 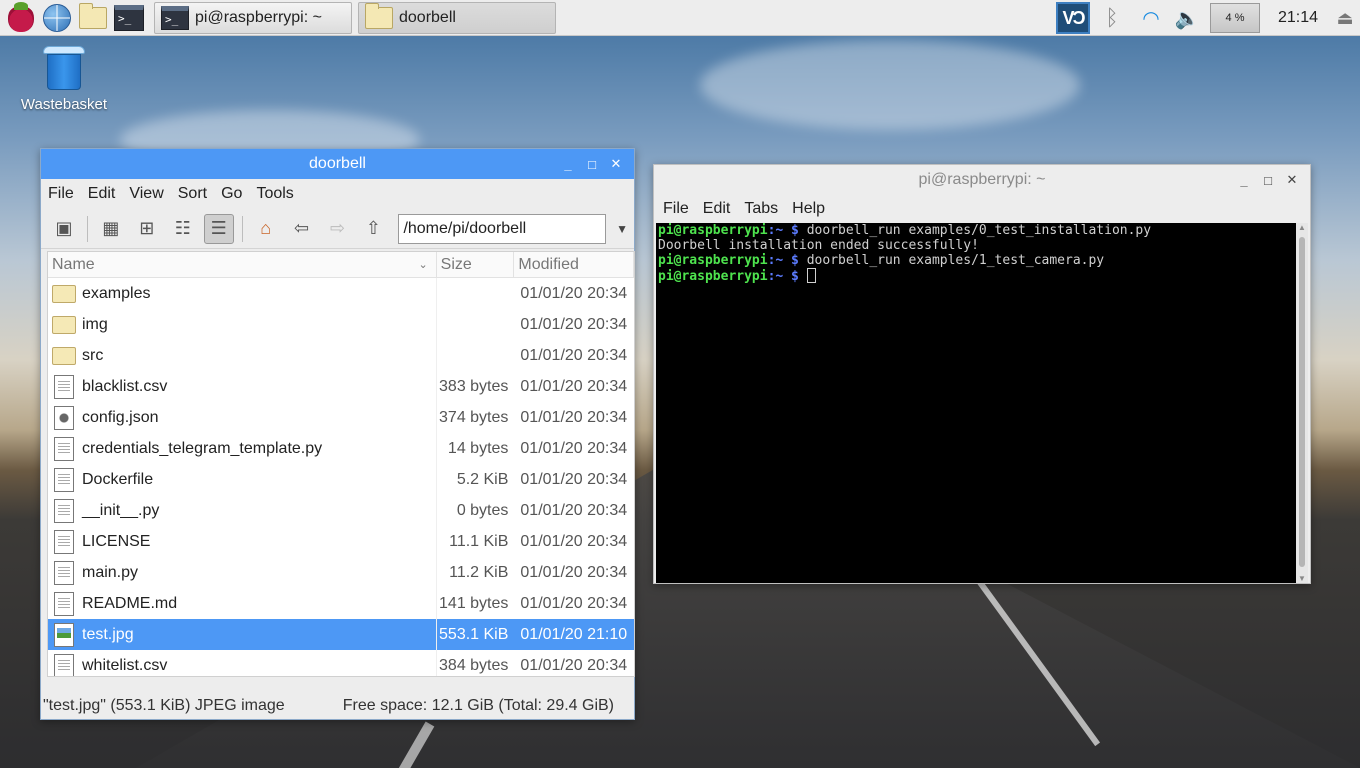 What do you see at coordinates (1187, 18) in the screenshot?
I see `volume-icon: 🔈` at bounding box center [1187, 18].